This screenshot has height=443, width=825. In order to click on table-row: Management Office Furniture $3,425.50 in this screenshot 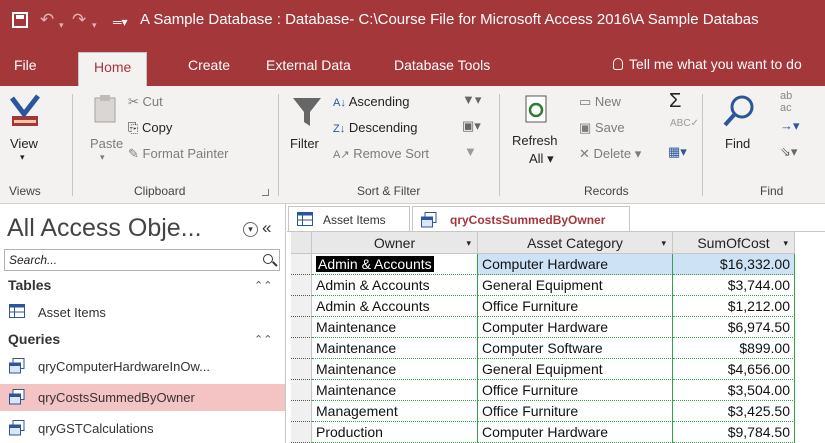, I will do `click(543, 411)`.